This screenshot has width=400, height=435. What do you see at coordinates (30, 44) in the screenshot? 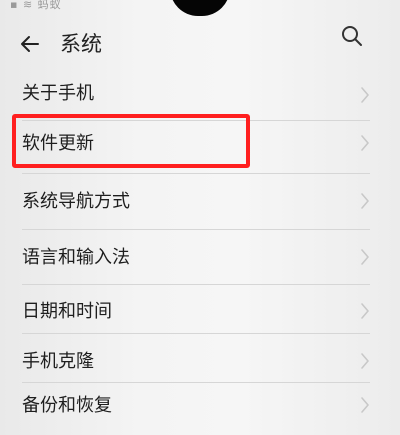
I see `back-arrow-icon` at bounding box center [30, 44].